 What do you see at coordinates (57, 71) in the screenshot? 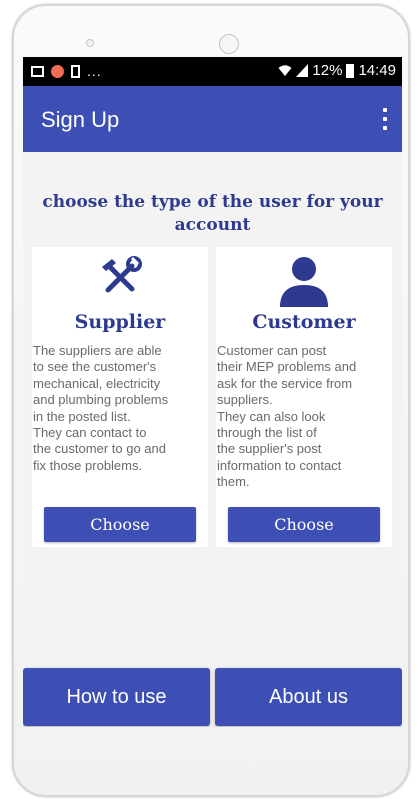
I see `app-notification-icon` at bounding box center [57, 71].